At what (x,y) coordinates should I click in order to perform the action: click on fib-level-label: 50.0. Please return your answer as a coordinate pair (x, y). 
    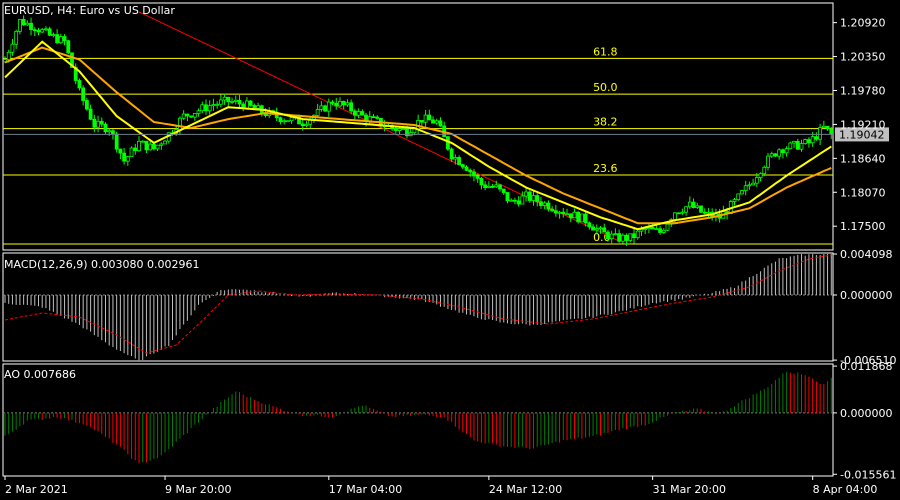
    Looking at the image, I should click on (605, 87).